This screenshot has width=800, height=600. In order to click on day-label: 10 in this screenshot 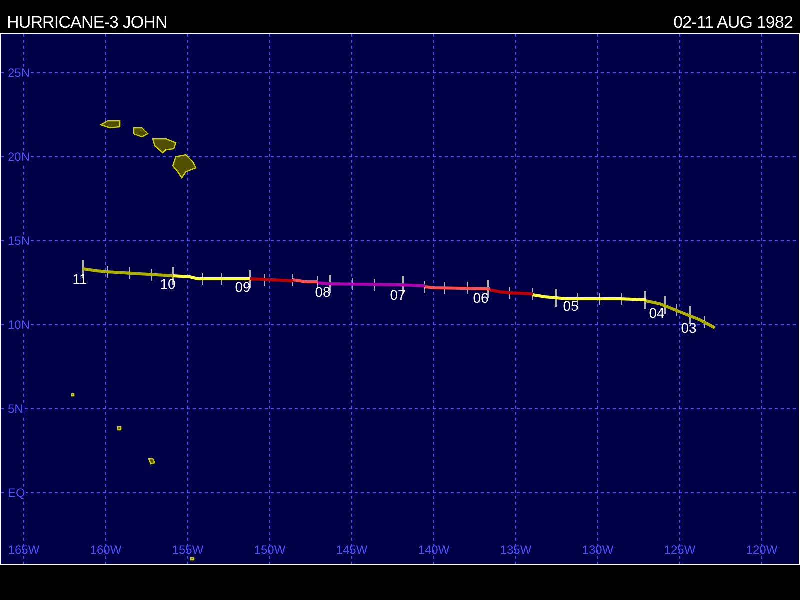, I will do `click(168, 284)`.